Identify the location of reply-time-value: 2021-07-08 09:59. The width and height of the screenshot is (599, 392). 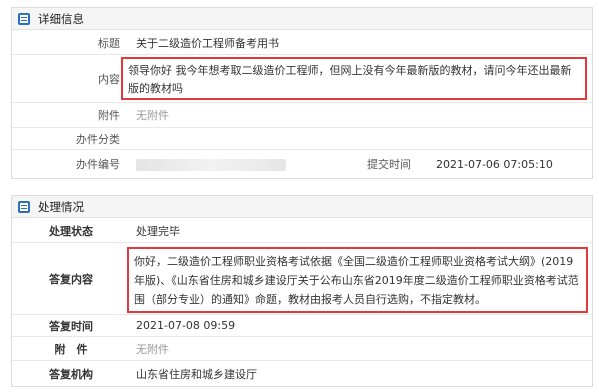
(186, 325).